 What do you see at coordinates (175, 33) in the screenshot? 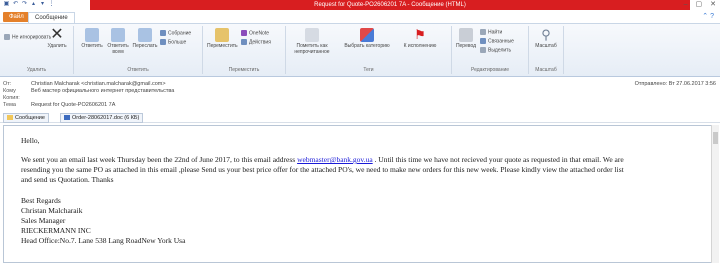
I see `meeting-button: Собрание` at bounding box center [175, 33].